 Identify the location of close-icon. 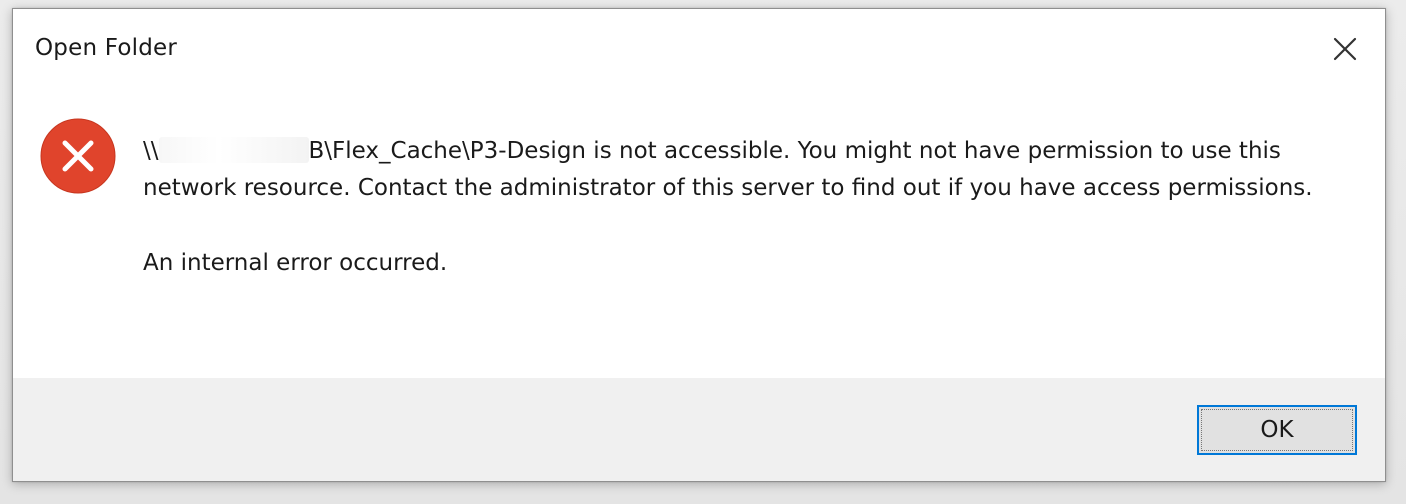
(1345, 49).